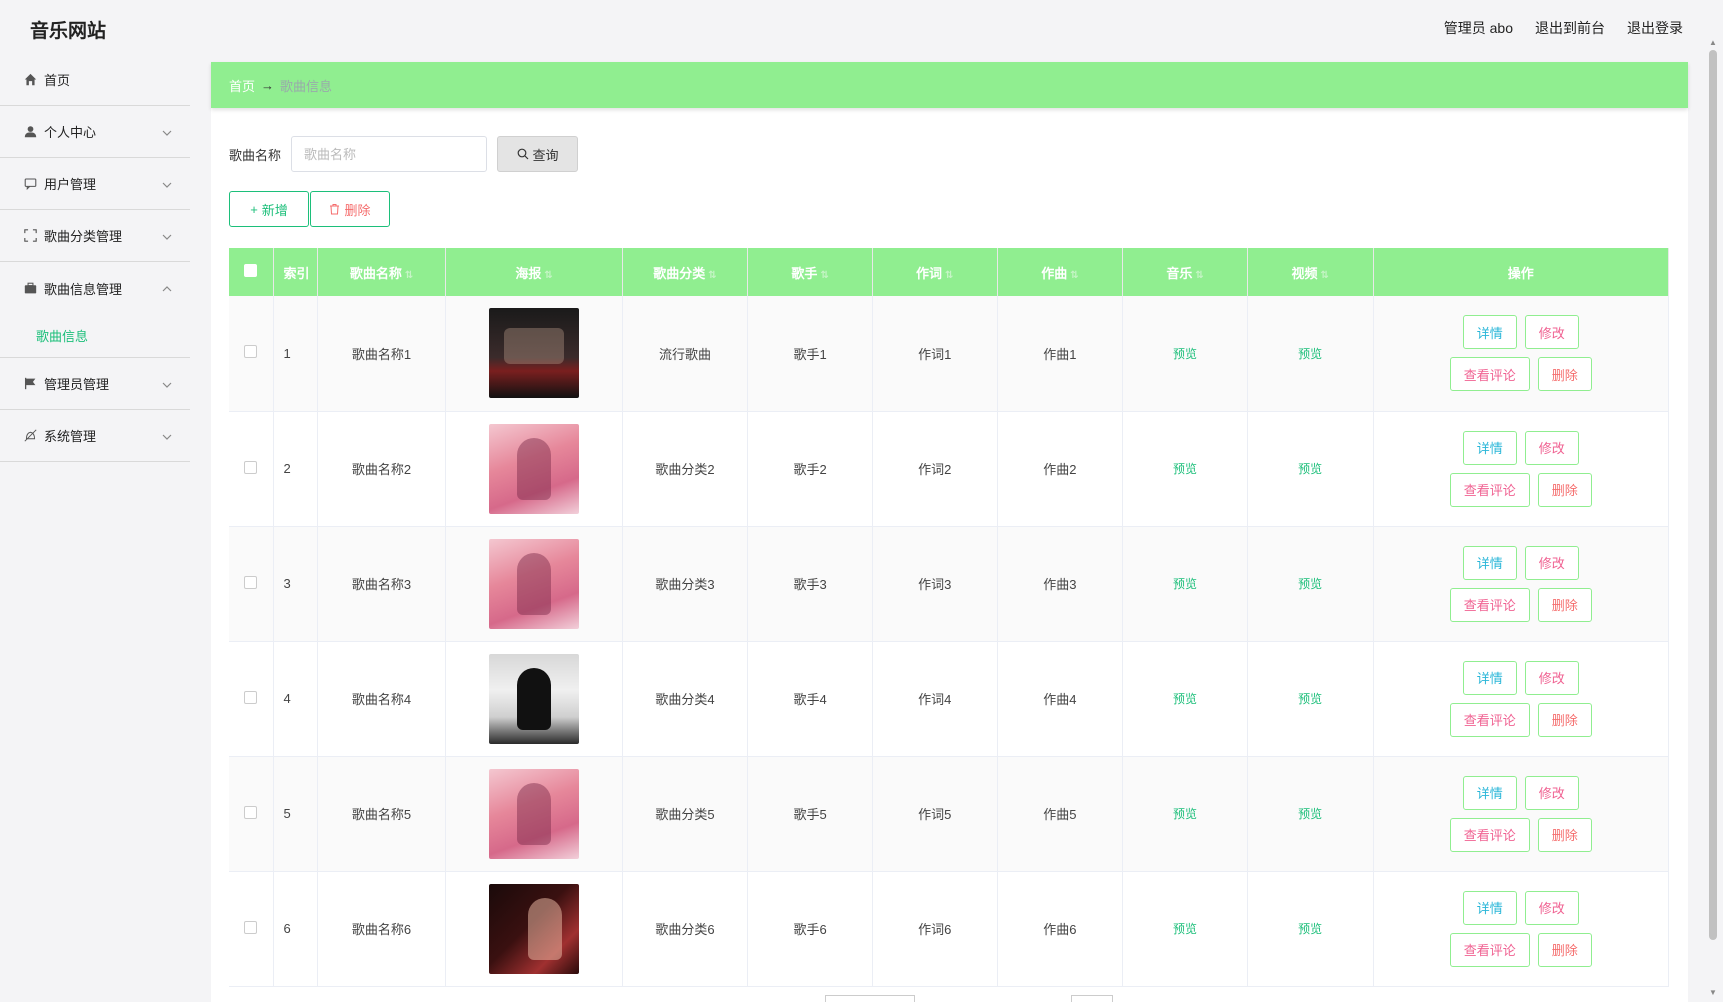 The height and width of the screenshot is (1002, 1723). I want to click on col-video: 视频 ⇅, so click(1310, 272).